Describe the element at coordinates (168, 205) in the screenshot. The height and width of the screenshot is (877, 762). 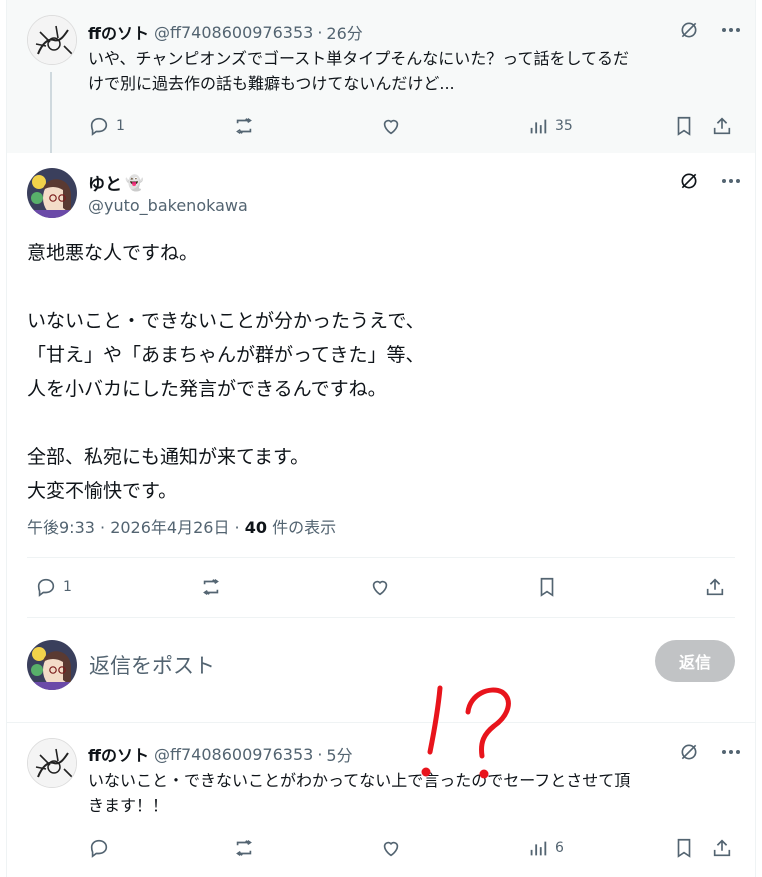
I see `author-handle: @yuto_bakenokawa` at that location.